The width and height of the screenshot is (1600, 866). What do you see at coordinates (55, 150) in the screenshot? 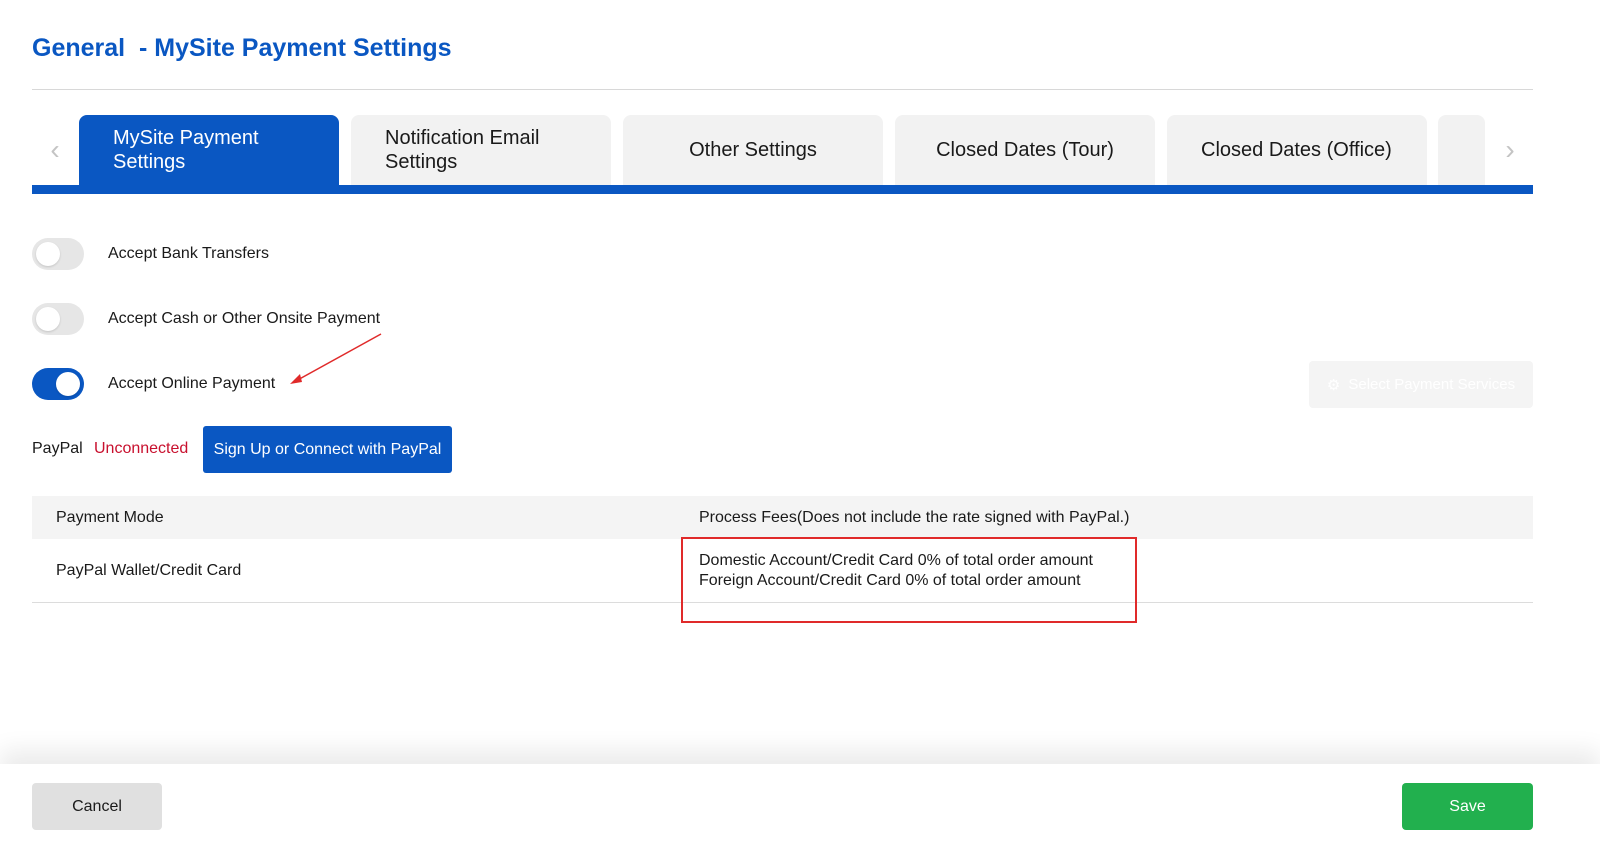
I see `tab-prev-chevron-icon: ‹` at bounding box center [55, 150].